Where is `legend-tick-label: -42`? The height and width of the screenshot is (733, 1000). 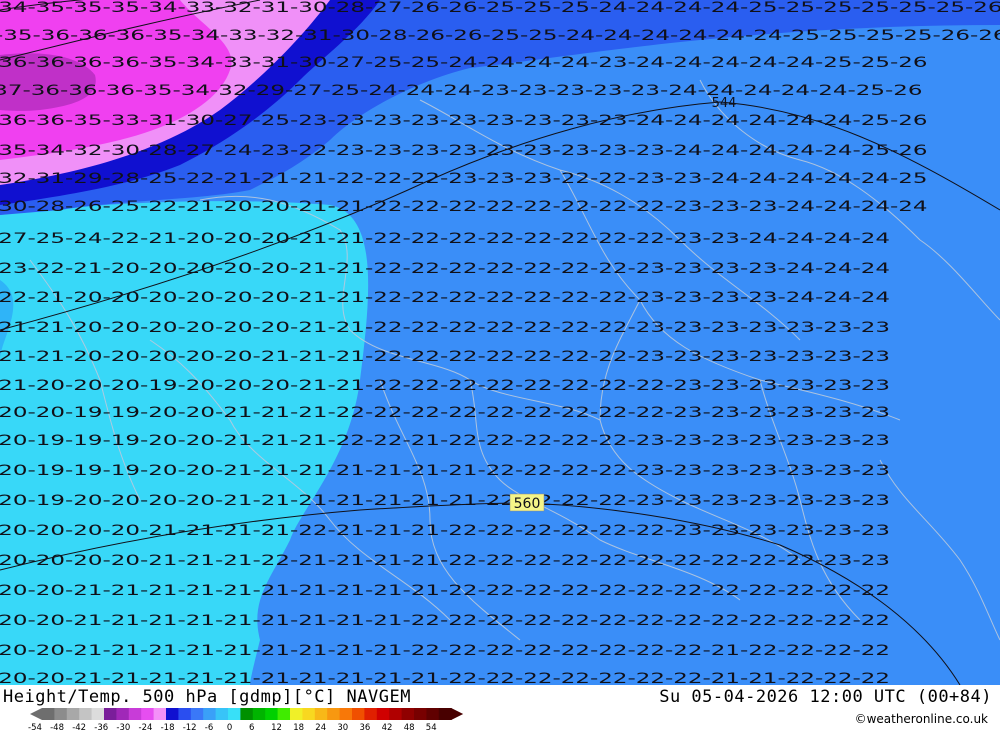 legend-tick-label: -42 is located at coordinates (79, 728).